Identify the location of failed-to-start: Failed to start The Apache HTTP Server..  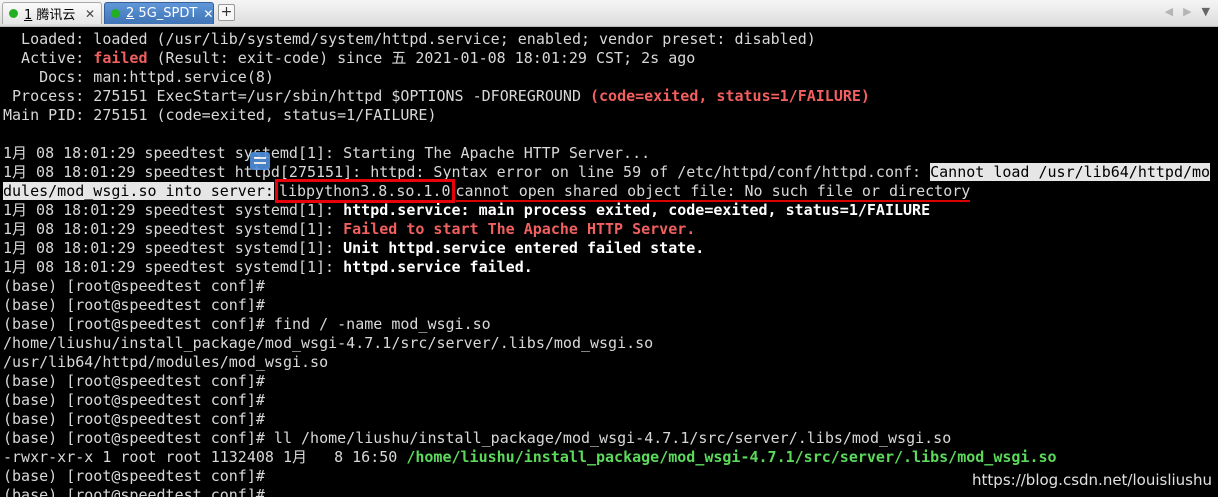
(519, 229).